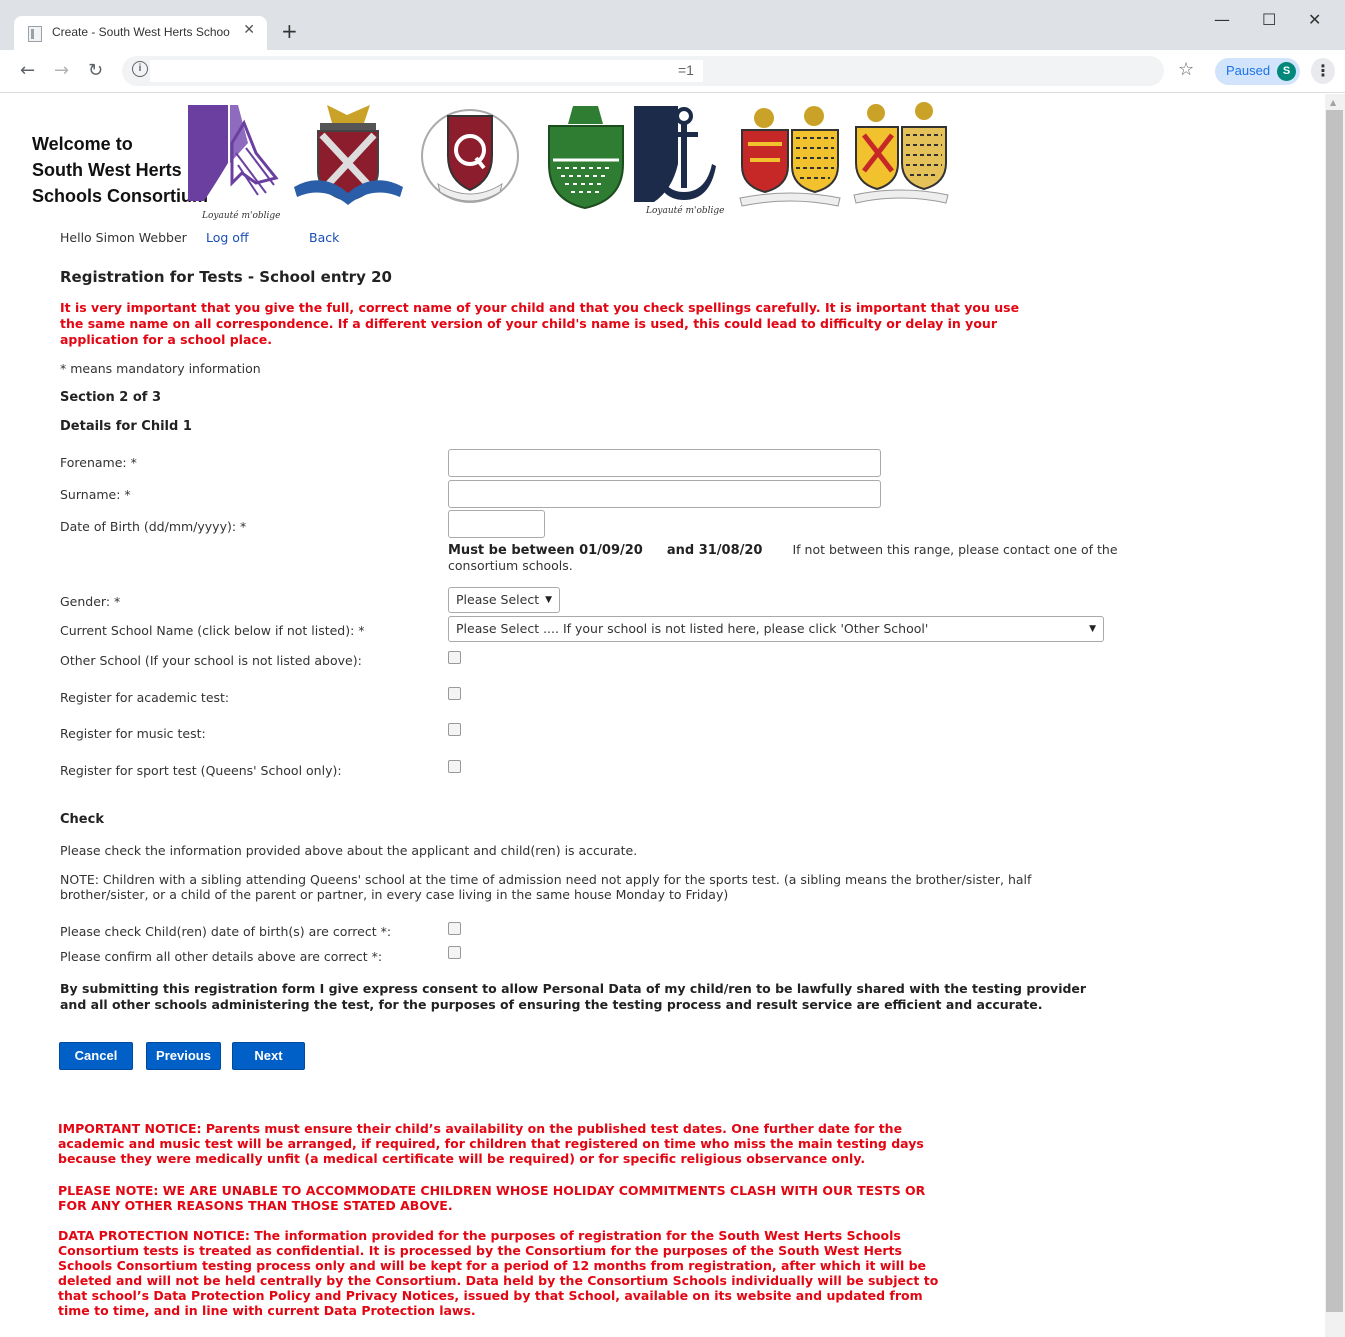 The image size is (1345, 1337). What do you see at coordinates (98, 462) in the screenshot?
I see `forename-label: Forename: *` at bounding box center [98, 462].